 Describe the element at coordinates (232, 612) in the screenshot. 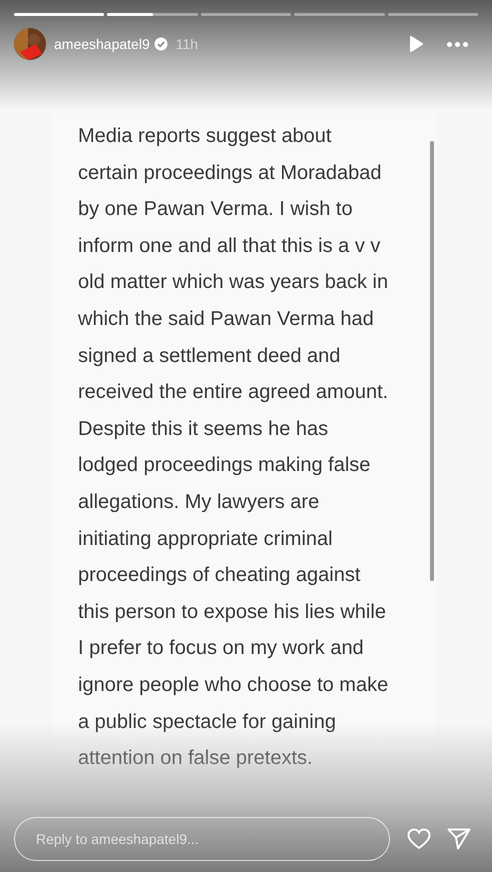

I see `note-text-line: this person to expose his lies while` at that location.